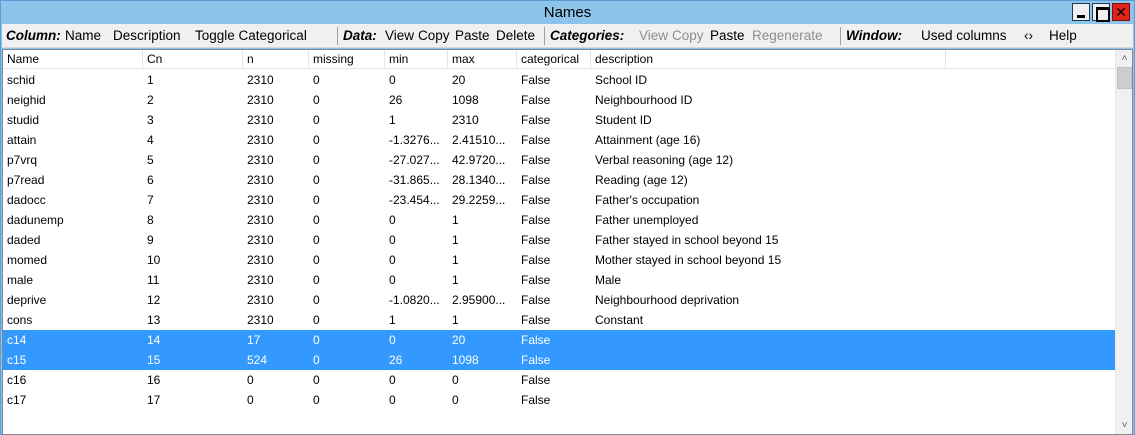 This screenshot has height=435, width=1135. What do you see at coordinates (416, 59) in the screenshot?
I see `column-header-min: min` at bounding box center [416, 59].